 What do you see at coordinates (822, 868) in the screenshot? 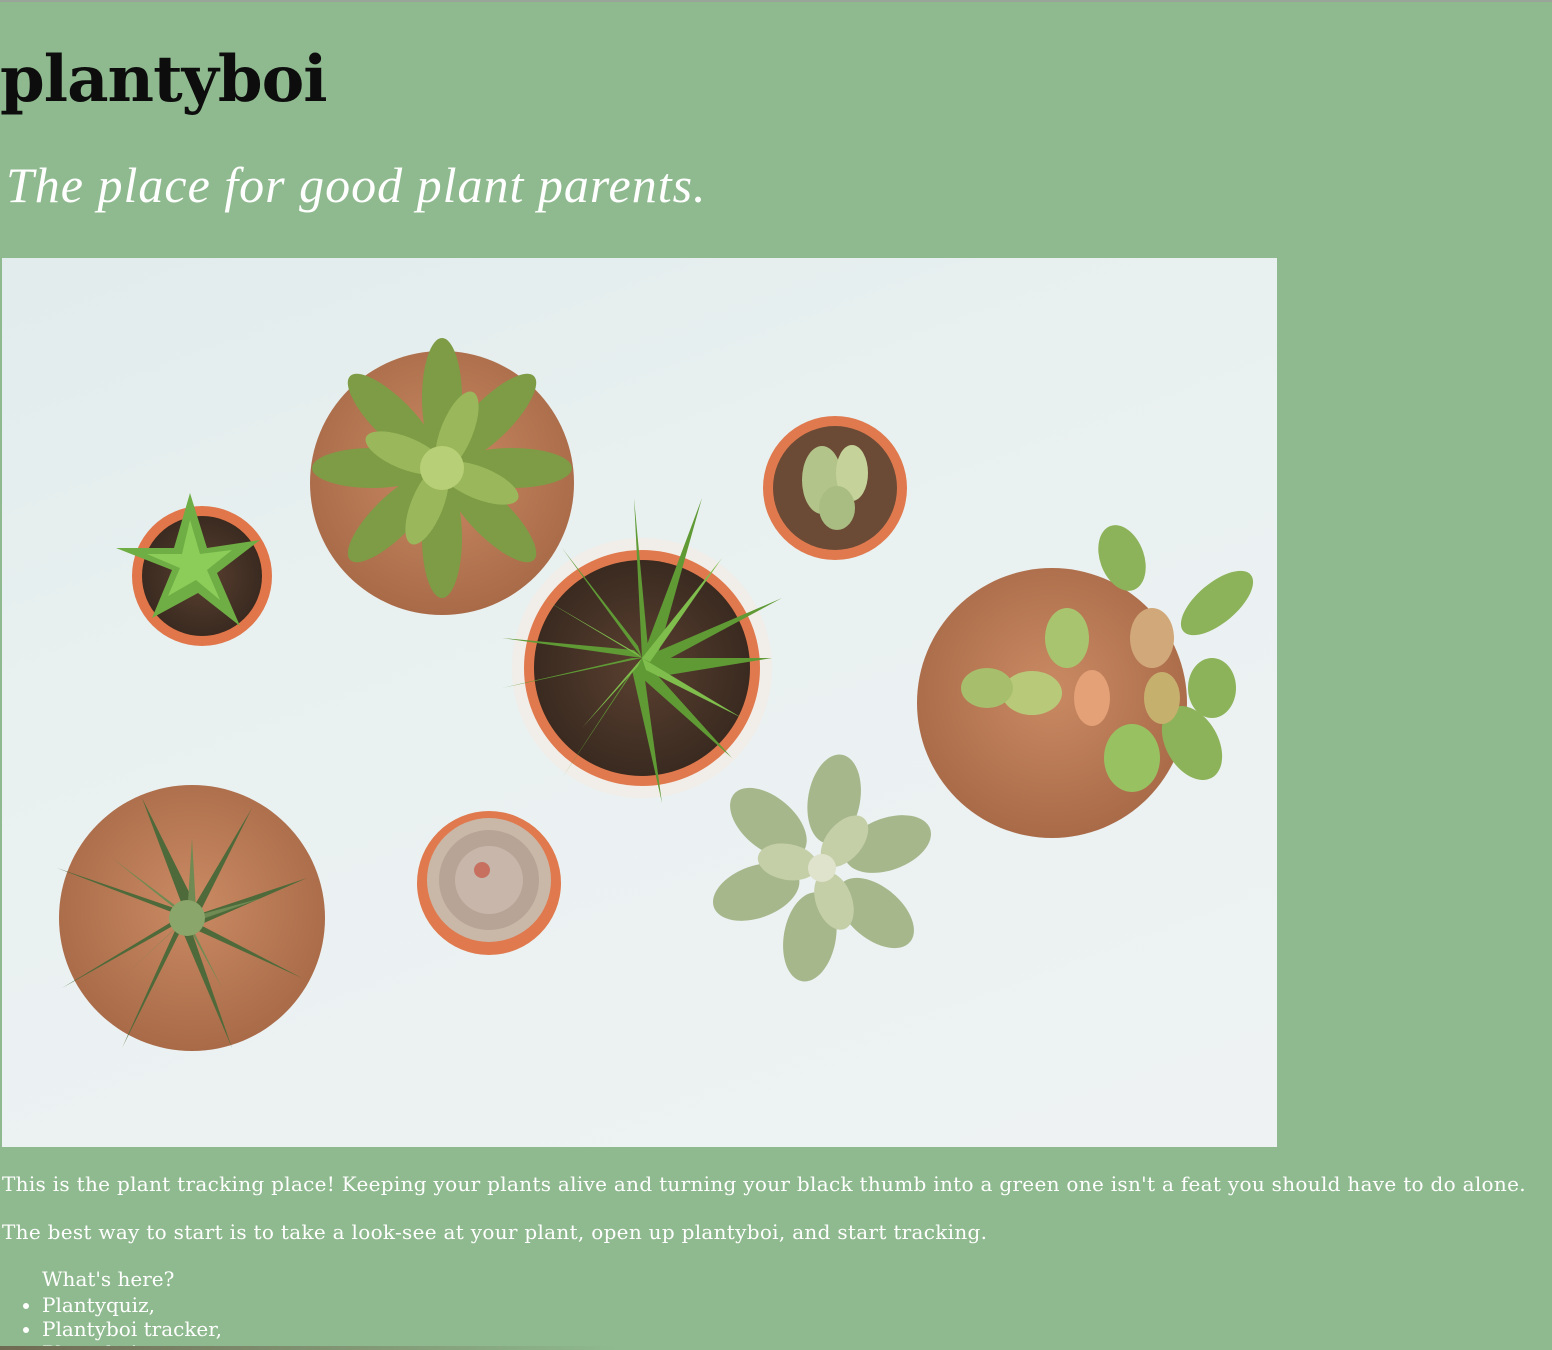
I see `graptopetalum-plant` at bounding box center [822, 868].